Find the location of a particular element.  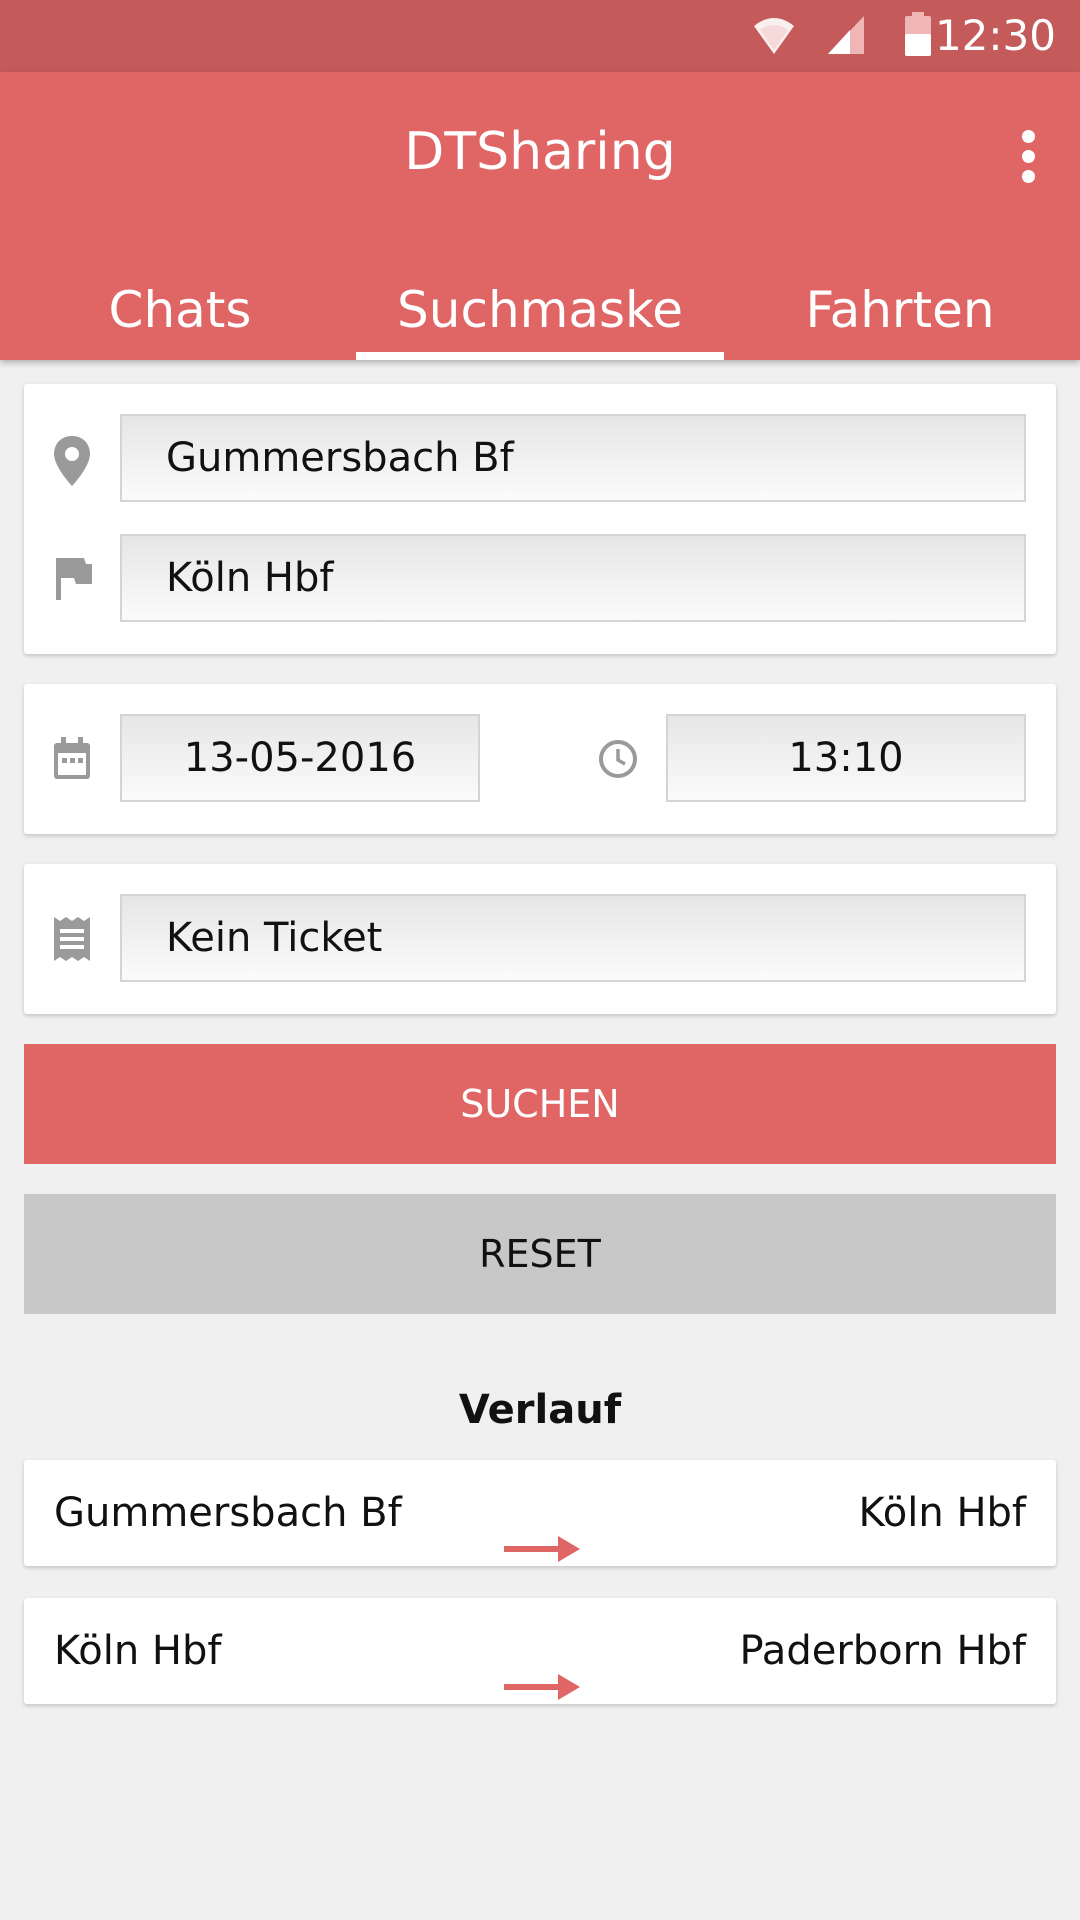

tab-fahrten: Fahrten is located at coordinates (900, 310).